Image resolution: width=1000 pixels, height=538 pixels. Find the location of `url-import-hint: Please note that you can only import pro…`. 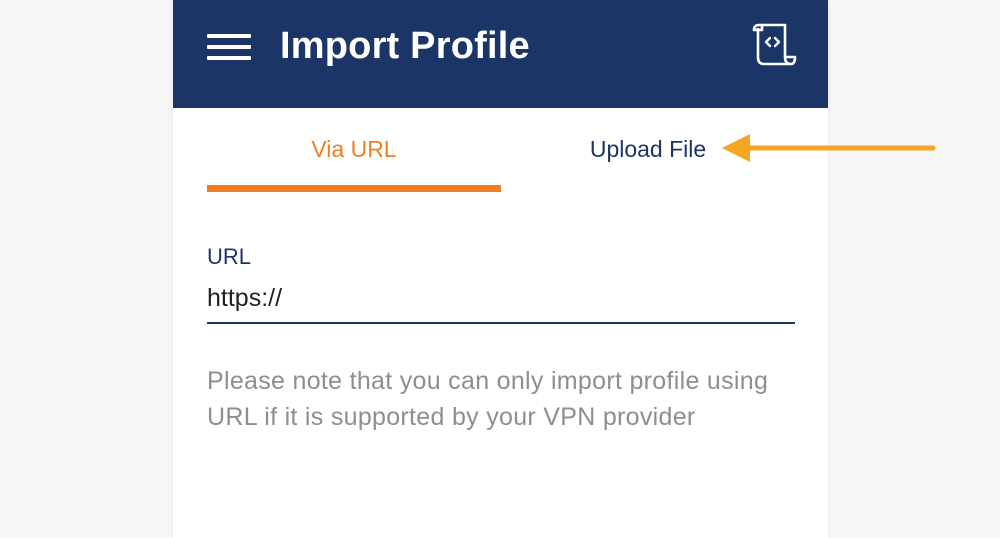

url-import-hint: Please note that you can only import pro… is located at coordinates (488, 399).